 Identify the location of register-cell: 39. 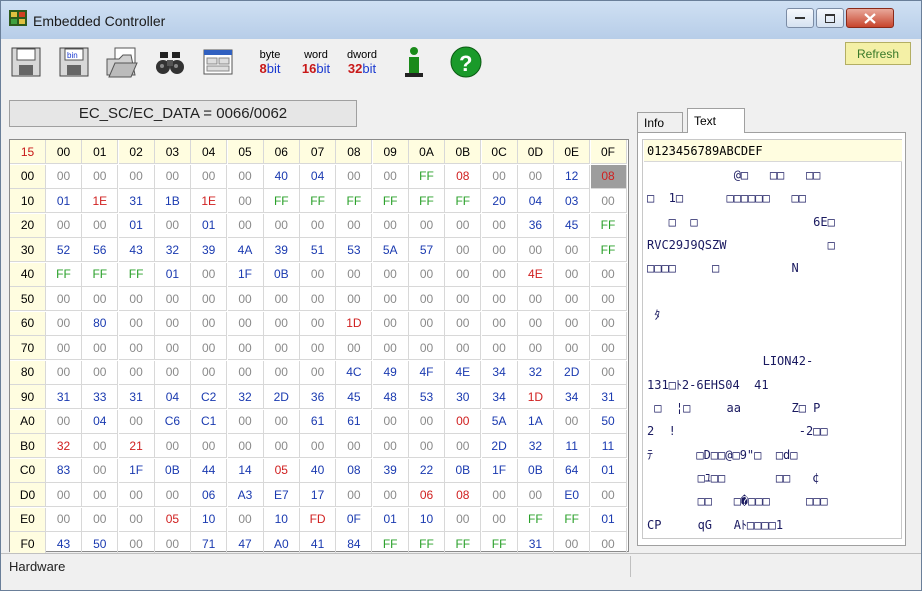
(209, 250).